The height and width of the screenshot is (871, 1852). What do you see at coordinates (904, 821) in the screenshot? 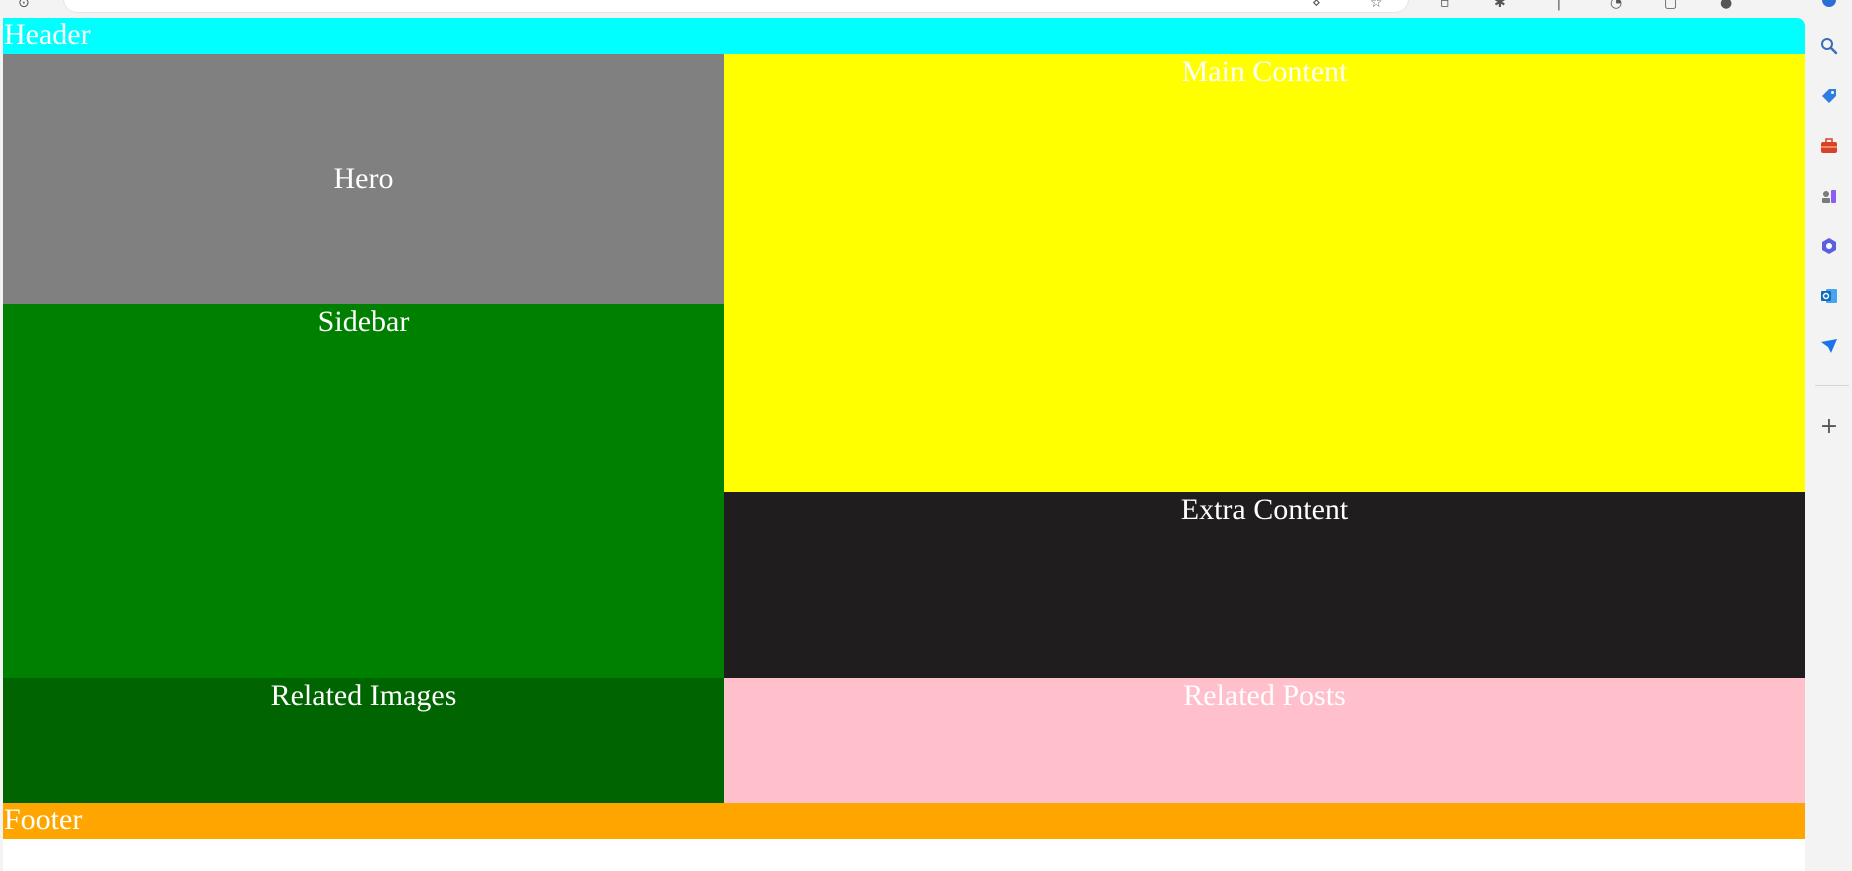
I see `footer-region: Footer` at bounding box center [904, 821].